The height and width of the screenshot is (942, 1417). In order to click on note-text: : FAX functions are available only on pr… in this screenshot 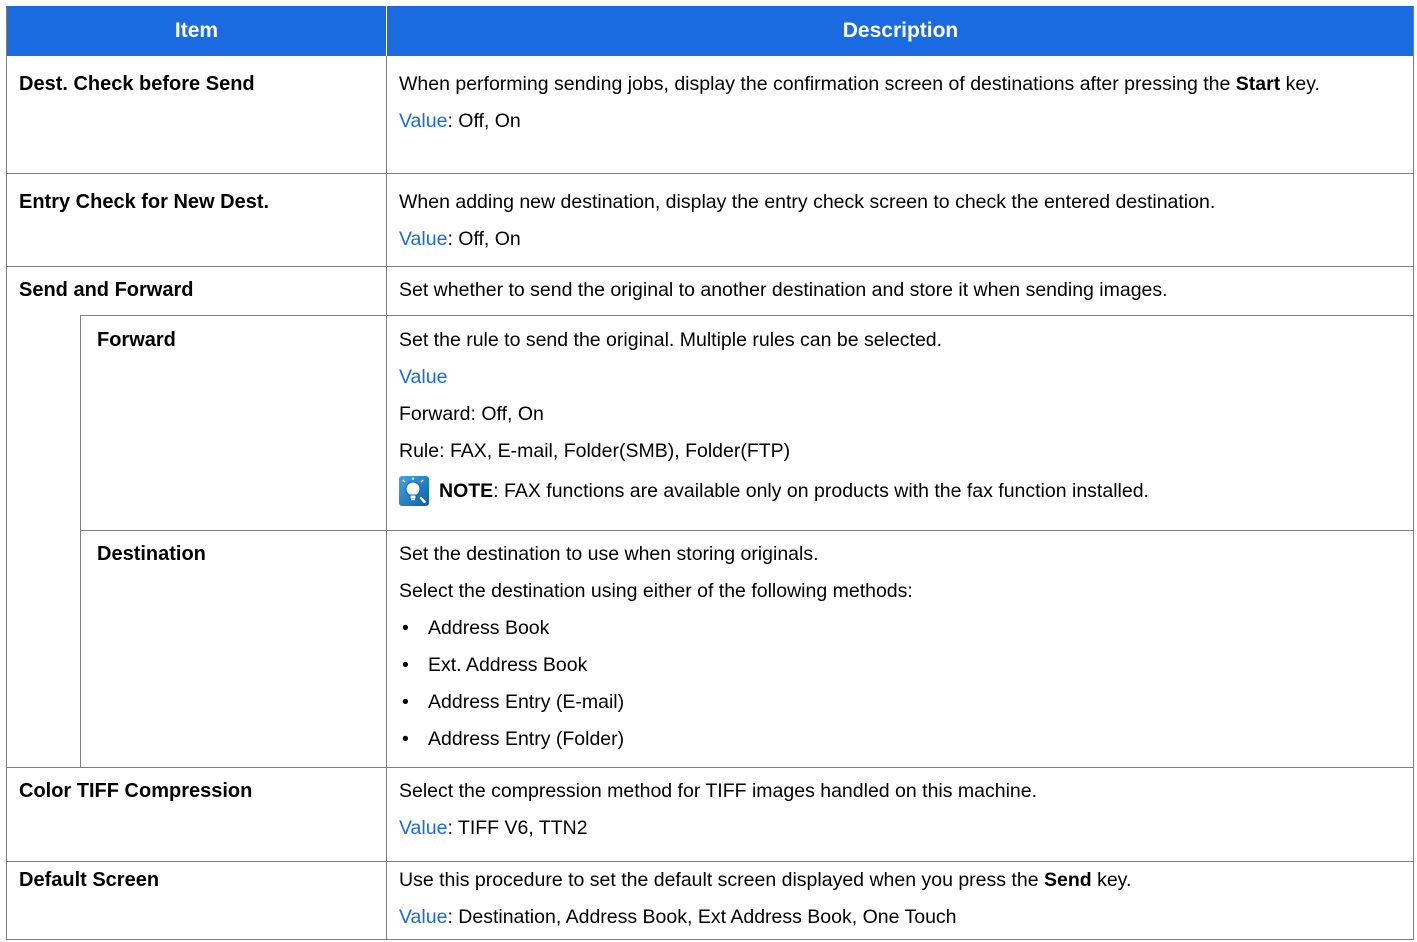, I will do `click(821, 491)`.